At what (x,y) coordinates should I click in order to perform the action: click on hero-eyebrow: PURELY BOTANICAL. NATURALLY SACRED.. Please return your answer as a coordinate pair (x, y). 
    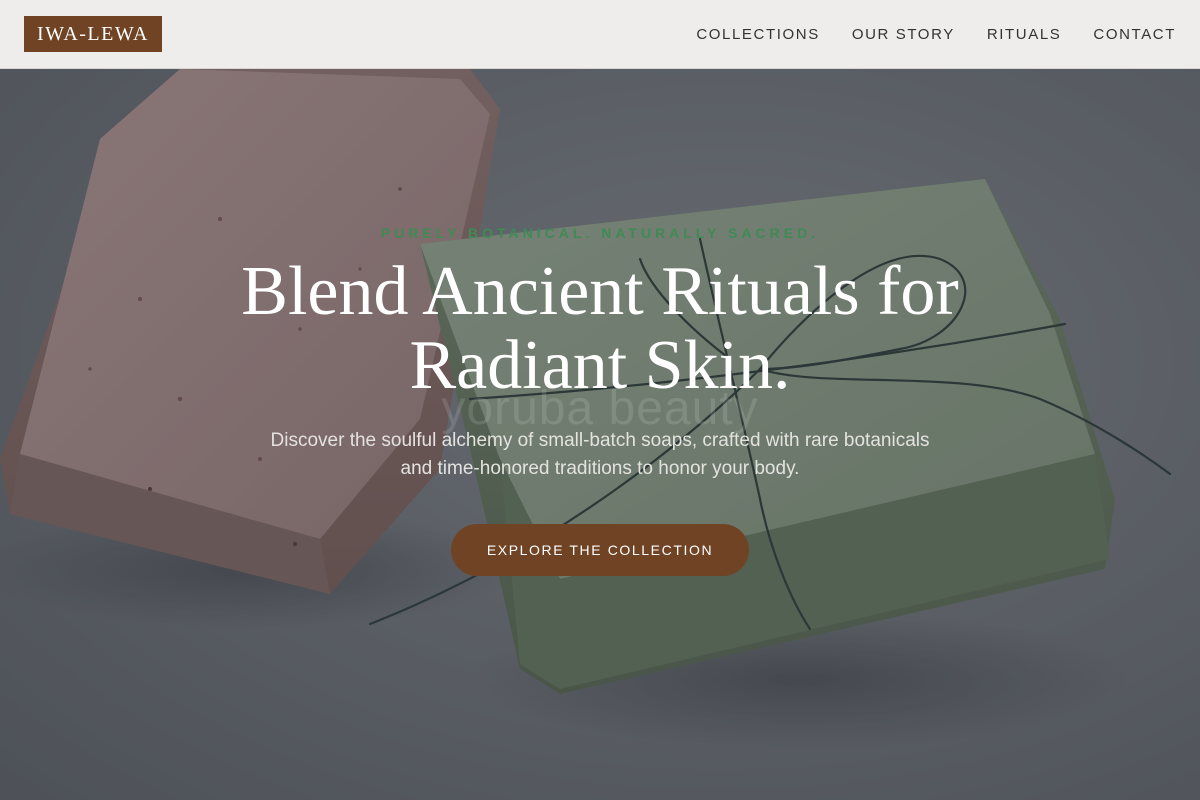
    Looking at the image, I should click on (600, 233).